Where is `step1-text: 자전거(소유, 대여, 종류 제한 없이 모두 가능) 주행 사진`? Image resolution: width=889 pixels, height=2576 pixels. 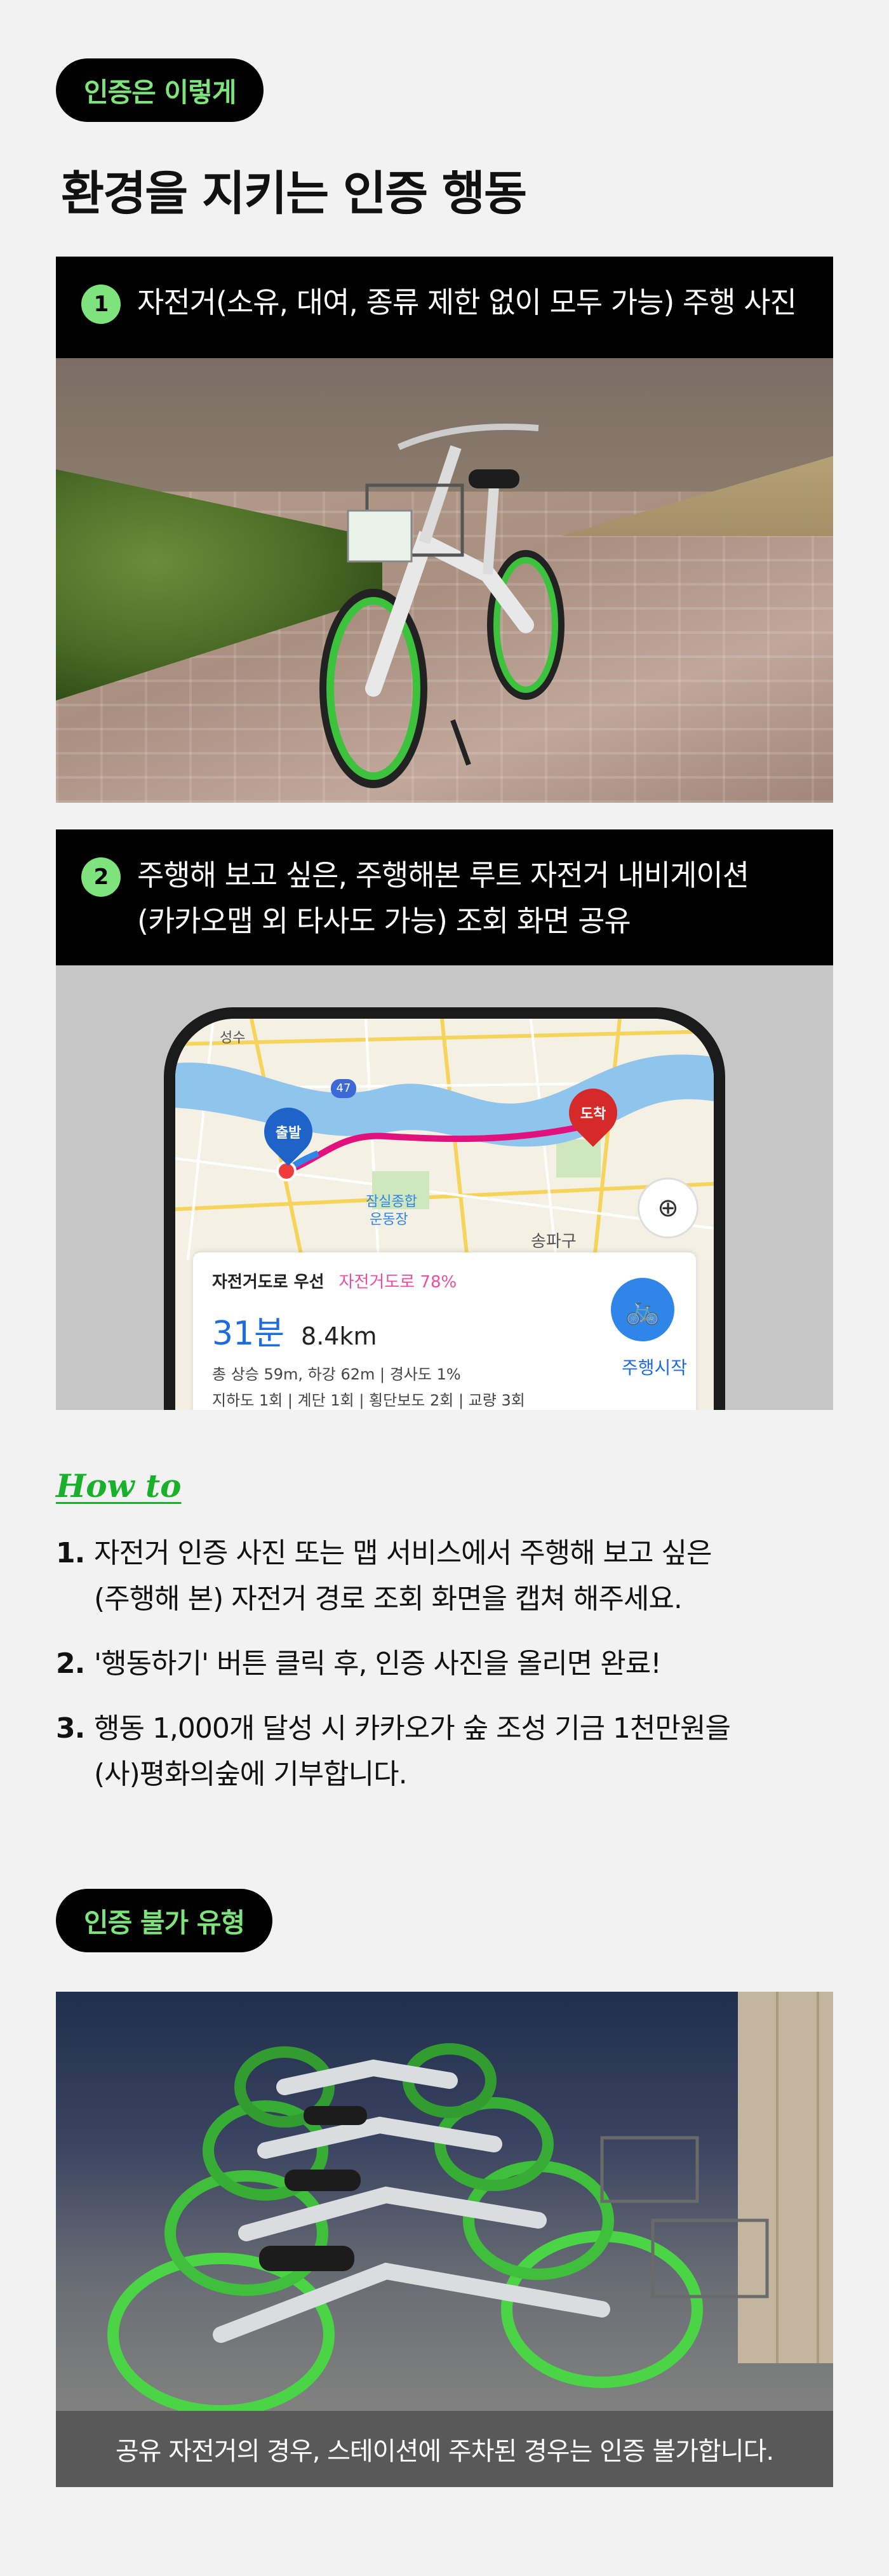 step1-text: 자전거(소유, 대여, 종류 제한 없이 모두 가능) 주행 사진 is located at coordinates (467, 302).